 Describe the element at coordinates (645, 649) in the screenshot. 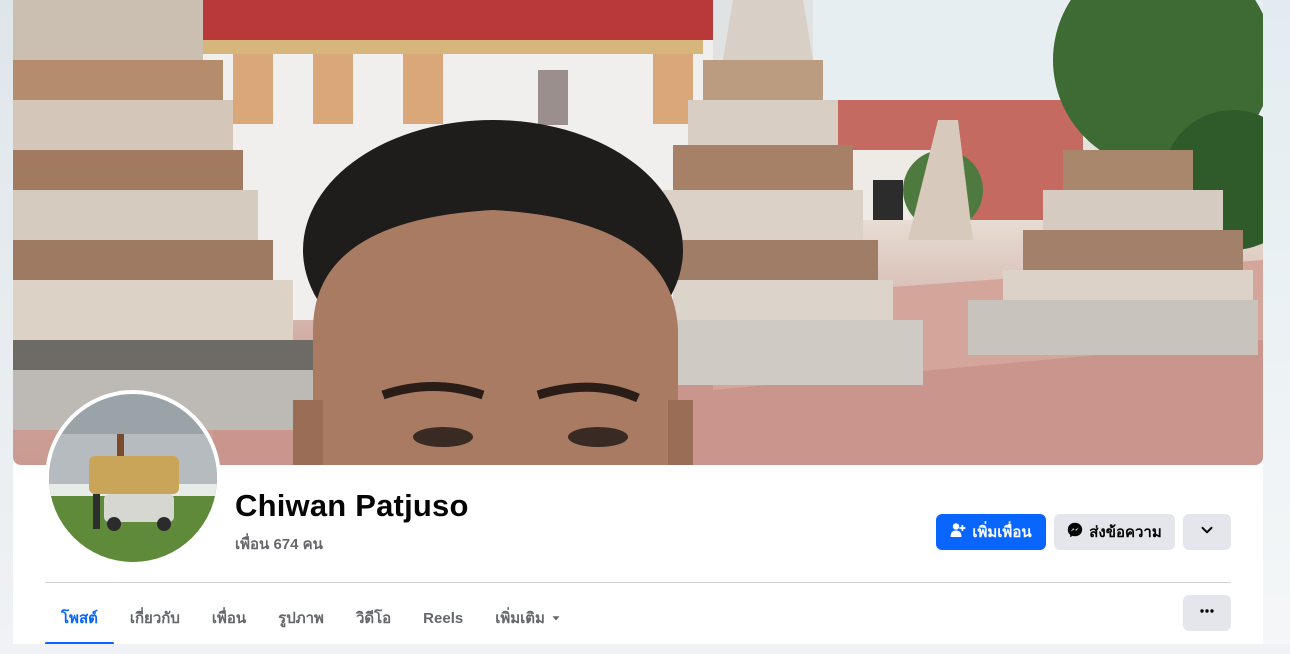

I see `feed-background` at that location.